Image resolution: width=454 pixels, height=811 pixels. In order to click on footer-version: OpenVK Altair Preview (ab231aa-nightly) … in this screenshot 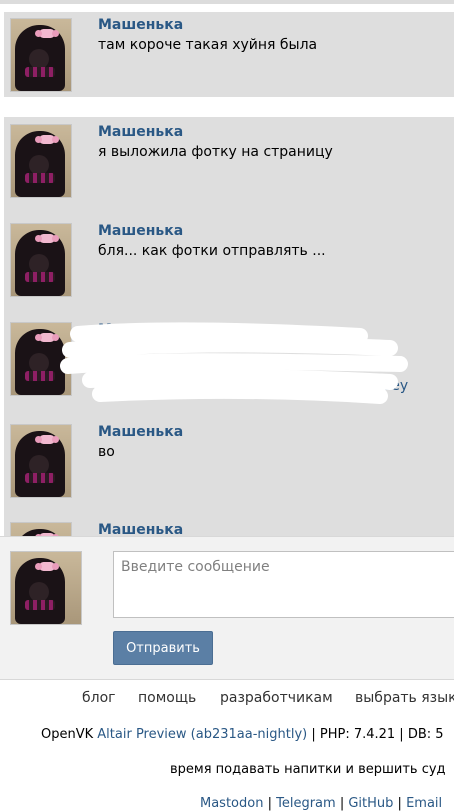, I will do `click(242, 734)`.